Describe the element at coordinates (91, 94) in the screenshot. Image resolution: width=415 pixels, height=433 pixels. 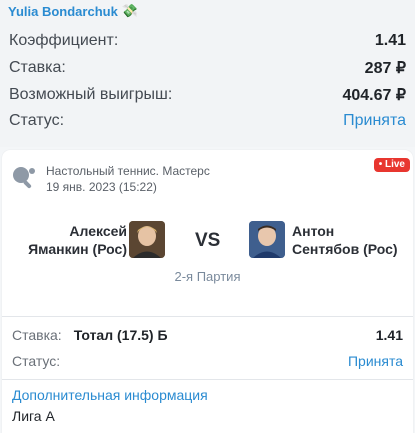
I see `win-label: Возможный выигрыш:` at that location.